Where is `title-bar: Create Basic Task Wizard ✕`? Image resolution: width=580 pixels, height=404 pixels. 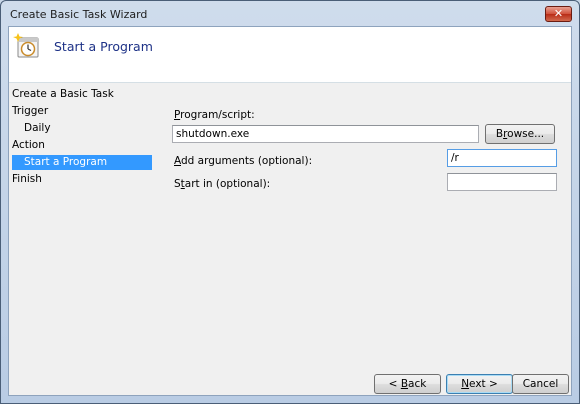 title-bar: Create Basic Task Wizard ✕ is located at coordinates (290, 14).